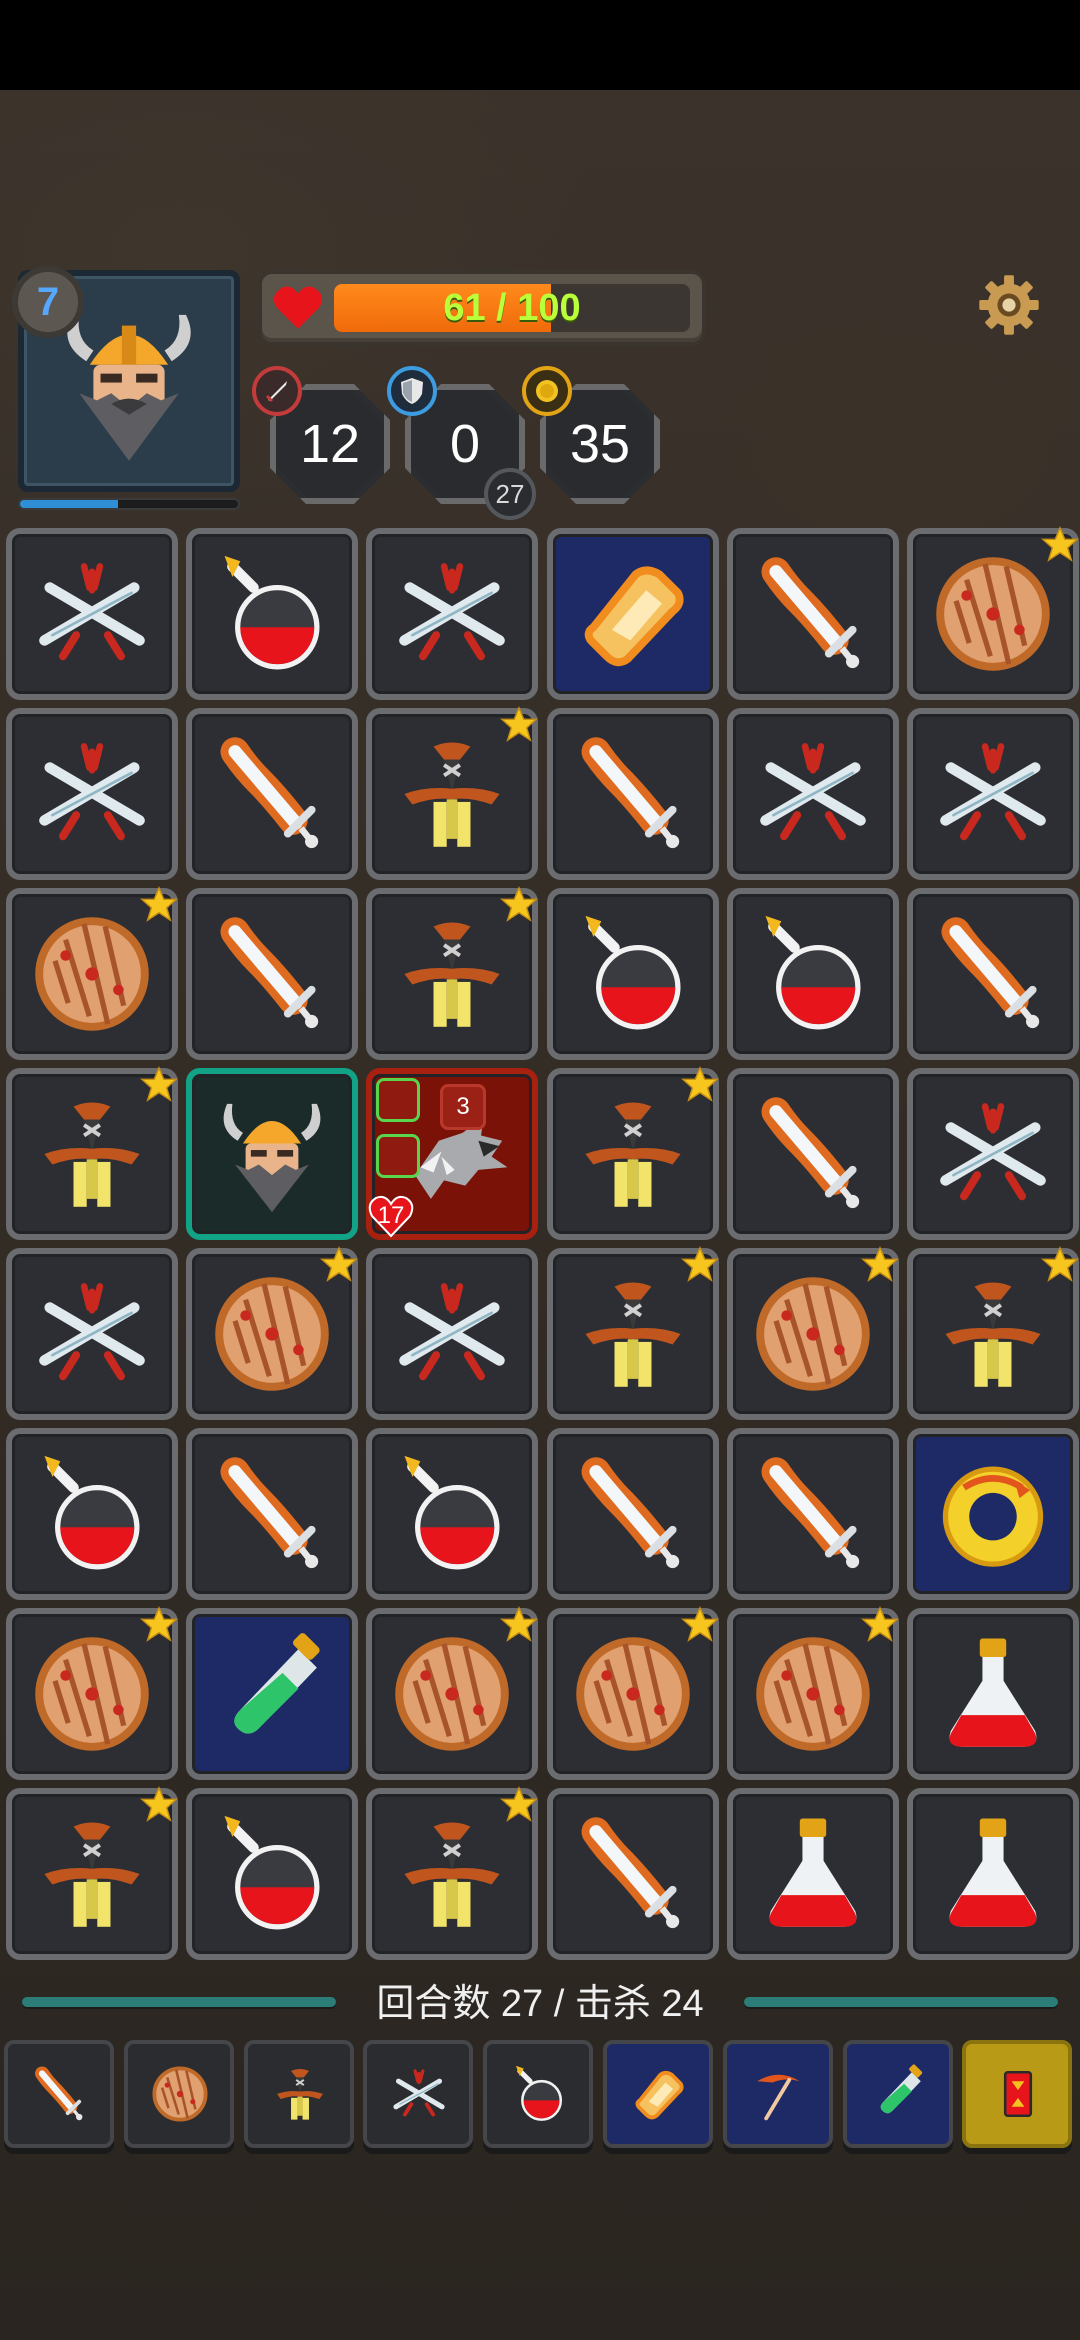 Image resolution: width=1080 pixels, height=2340 pixels. What do you see at coordinates (277, 391) in the screenshot?
I see `sword-icon` at bounding box center [277, 391].